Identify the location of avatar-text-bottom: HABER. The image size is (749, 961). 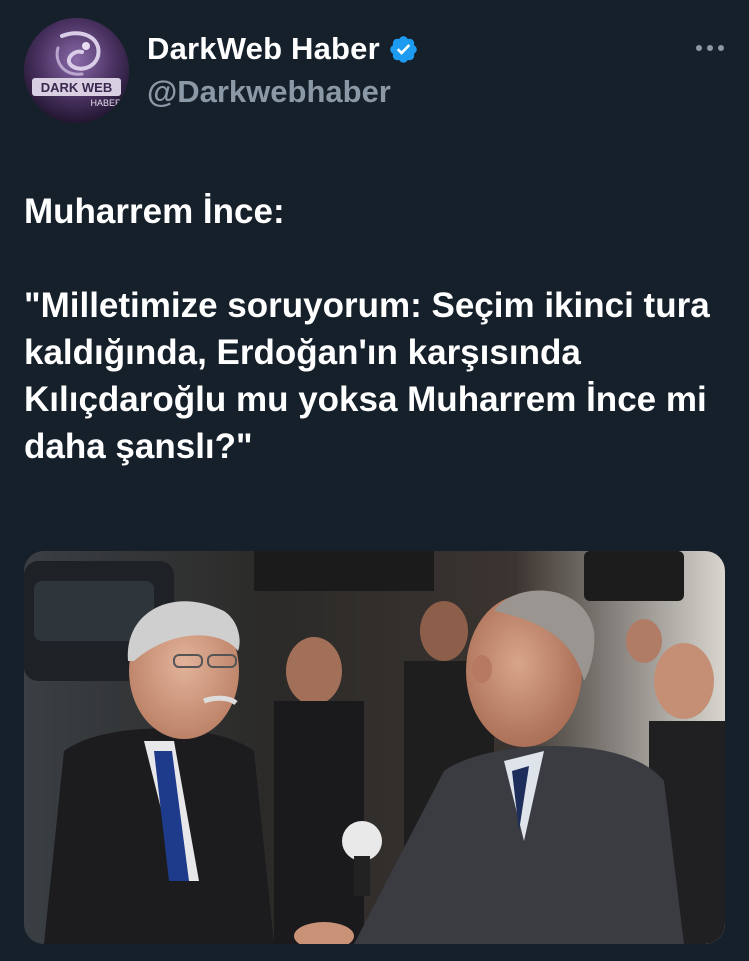
(106, 103).